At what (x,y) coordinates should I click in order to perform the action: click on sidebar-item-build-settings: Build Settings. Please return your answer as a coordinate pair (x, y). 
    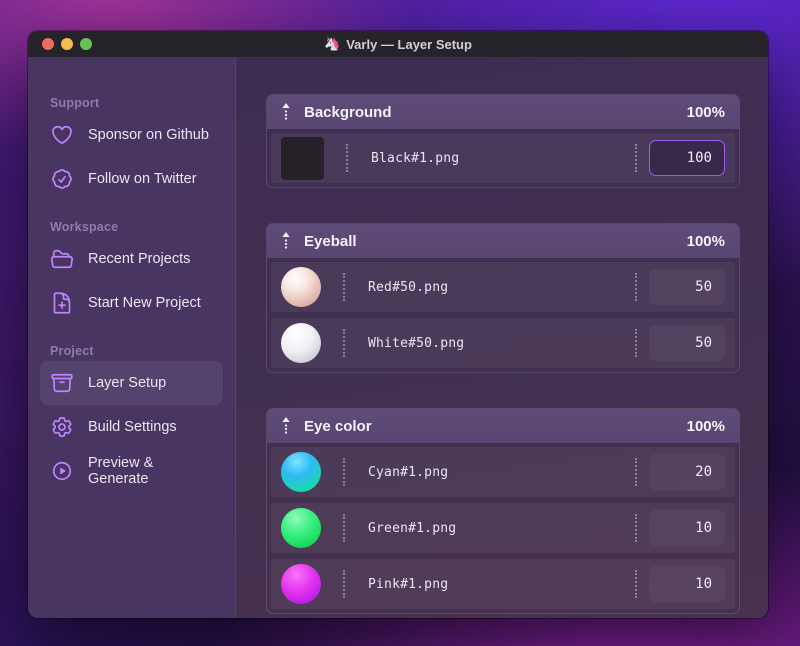
    Looking at the image, I should click on (131, 427).